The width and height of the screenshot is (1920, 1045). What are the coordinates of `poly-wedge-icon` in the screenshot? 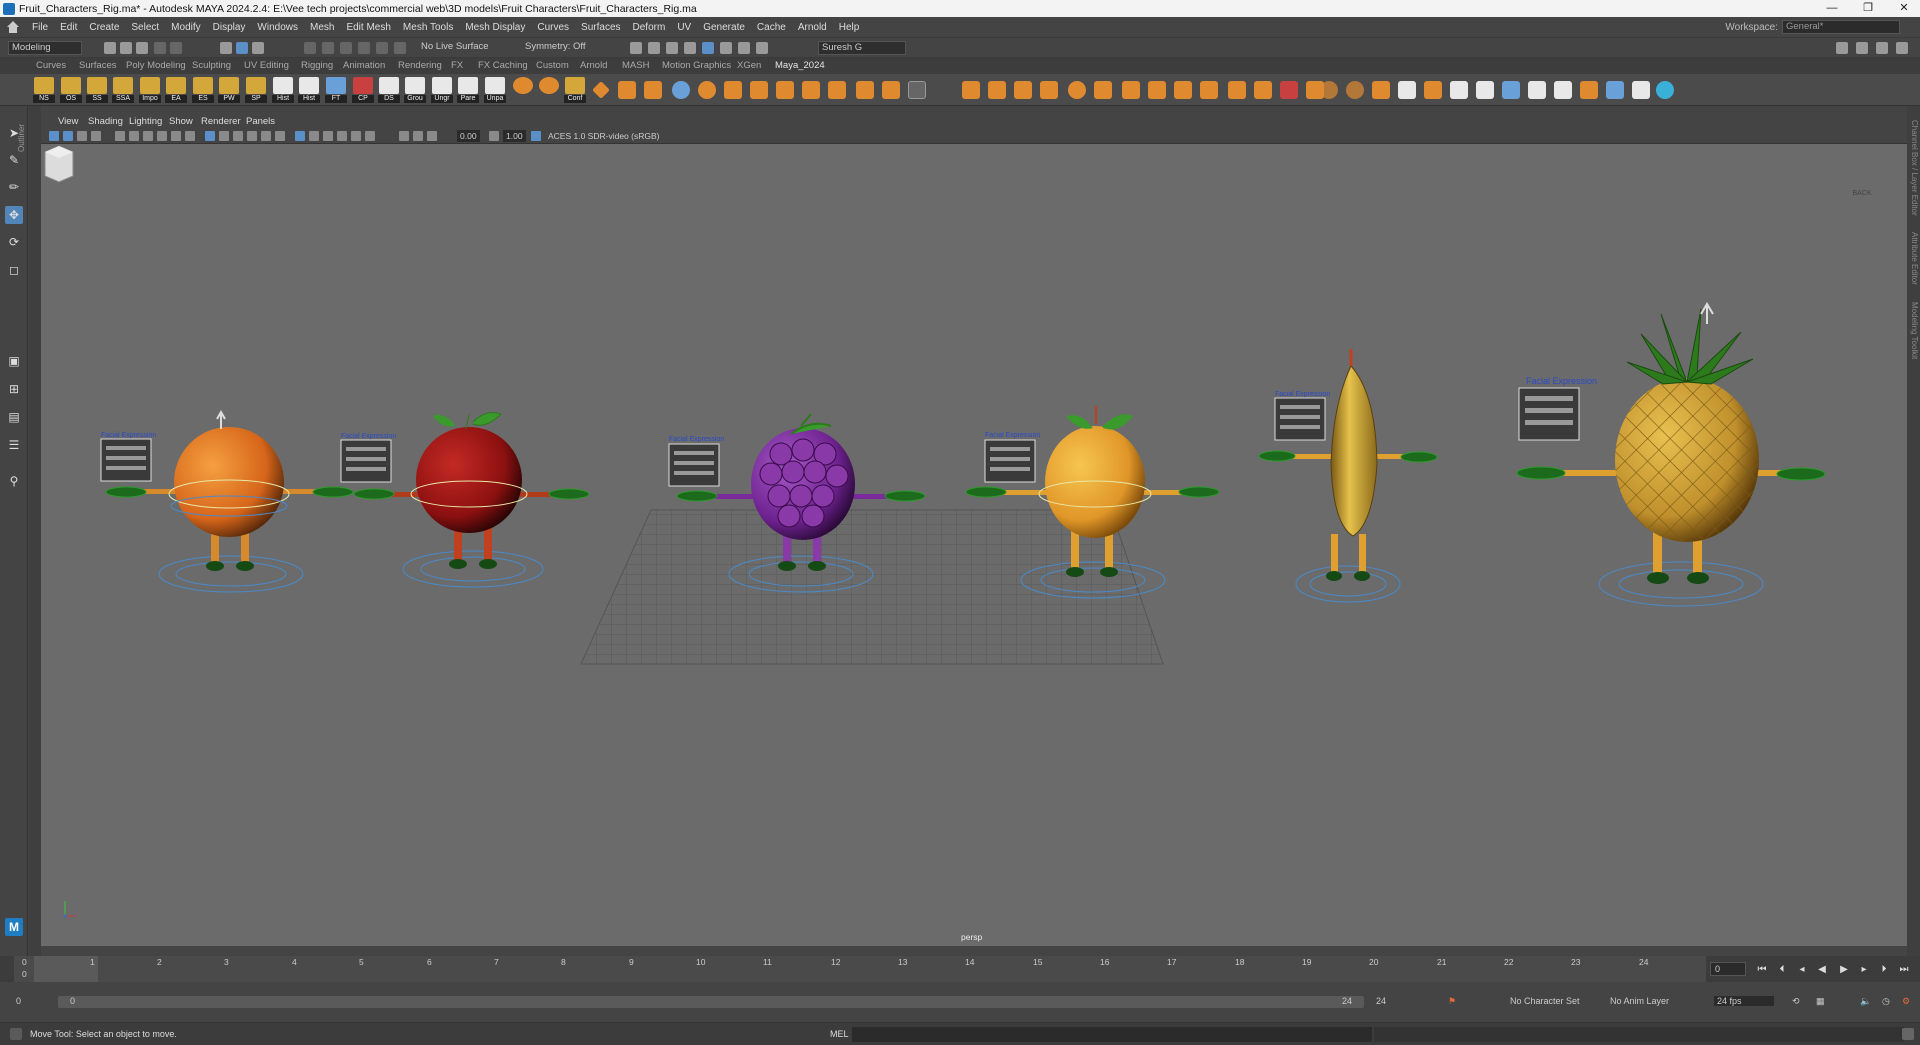 It's located at (1433, 90).